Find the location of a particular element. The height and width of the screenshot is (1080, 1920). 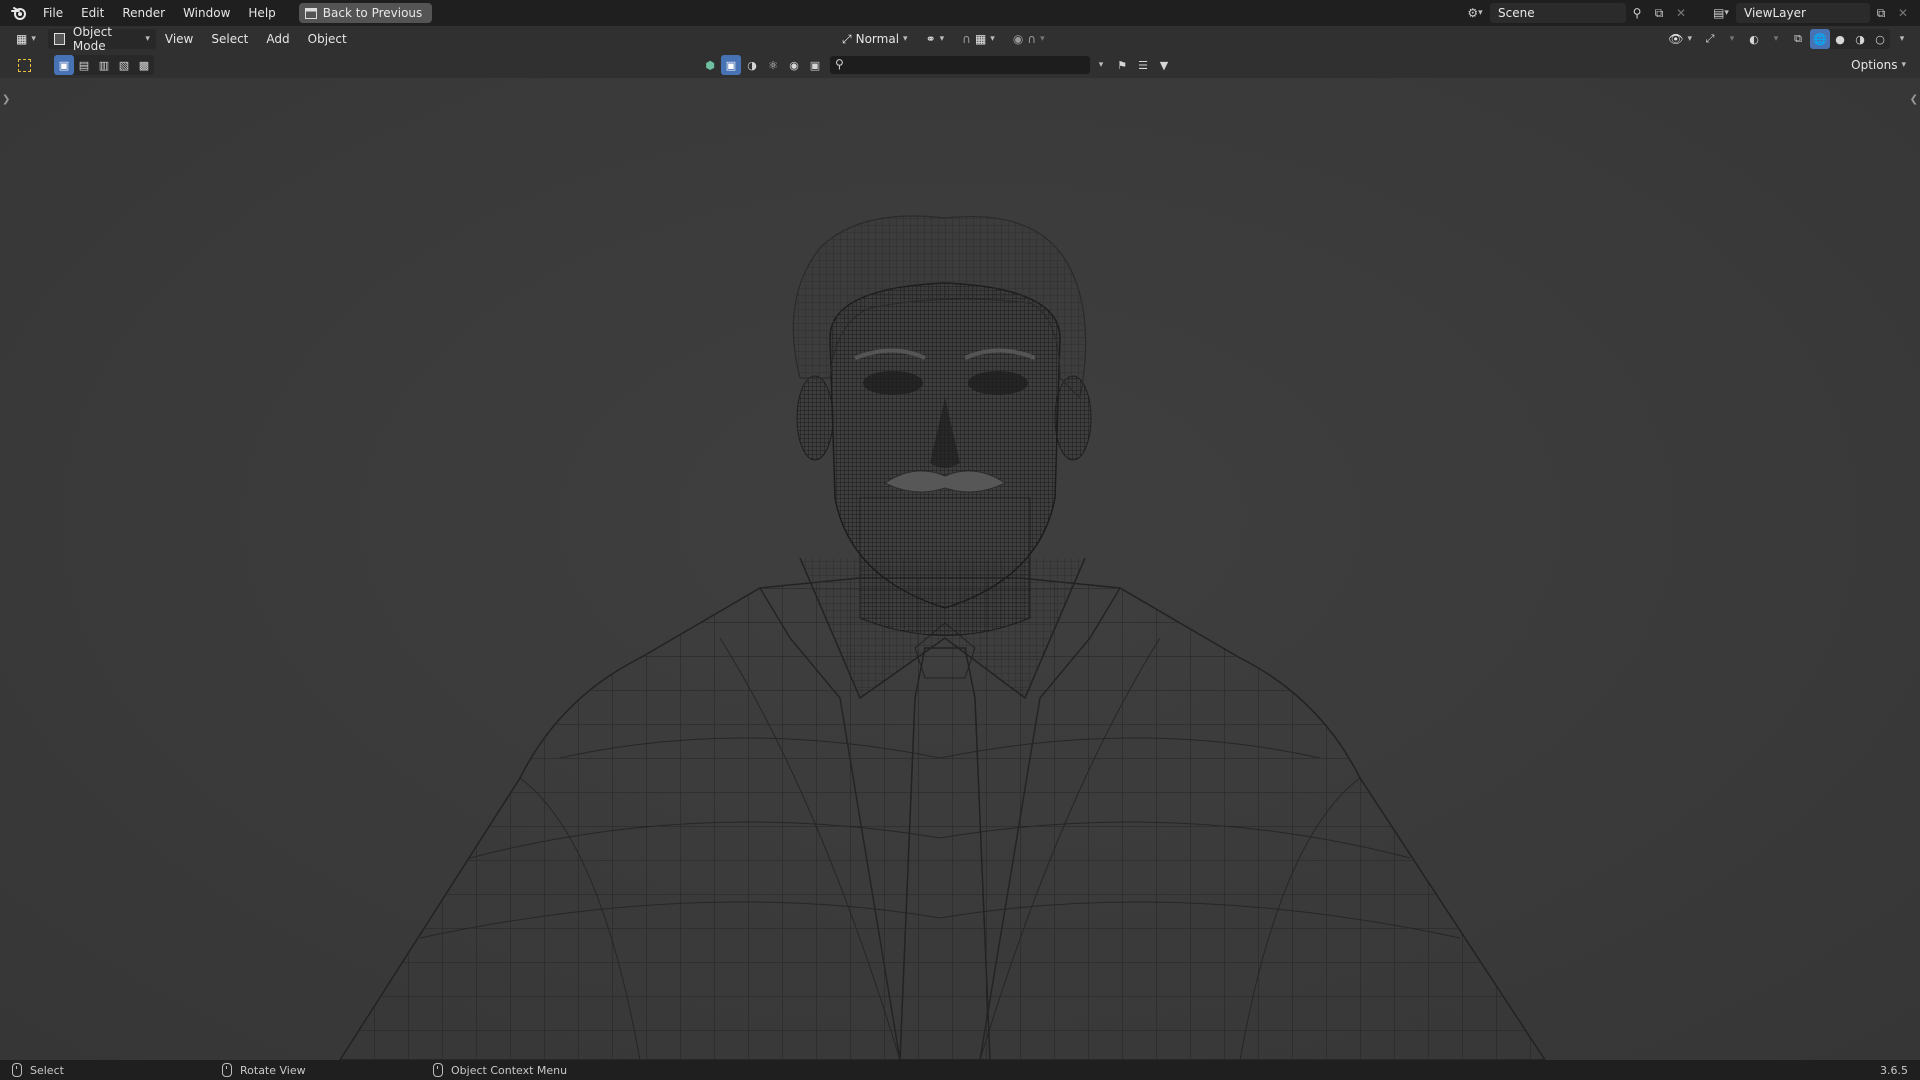

gizmo-toggle: ⤢ is located at coordinates (1710, 39).